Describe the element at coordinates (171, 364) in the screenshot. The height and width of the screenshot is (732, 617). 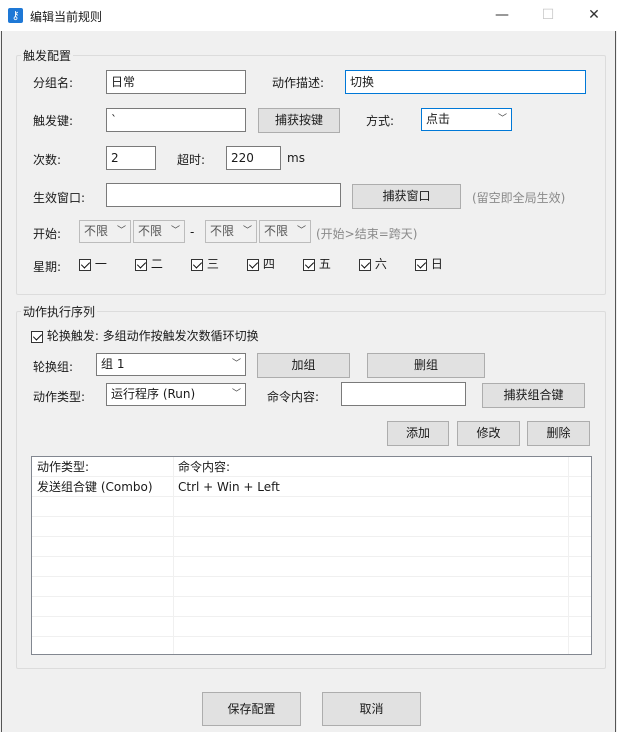
I see `rotate-group-select: 组 1 ﹀` at that location.